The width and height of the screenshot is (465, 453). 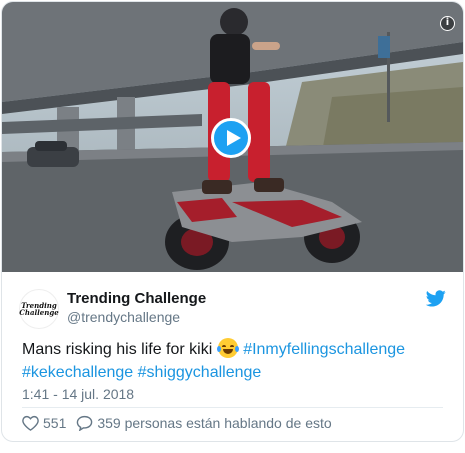 What do you see at coordinates (232, 407) in the screenshot?
I see `divider` at bounding box center [232, 407].